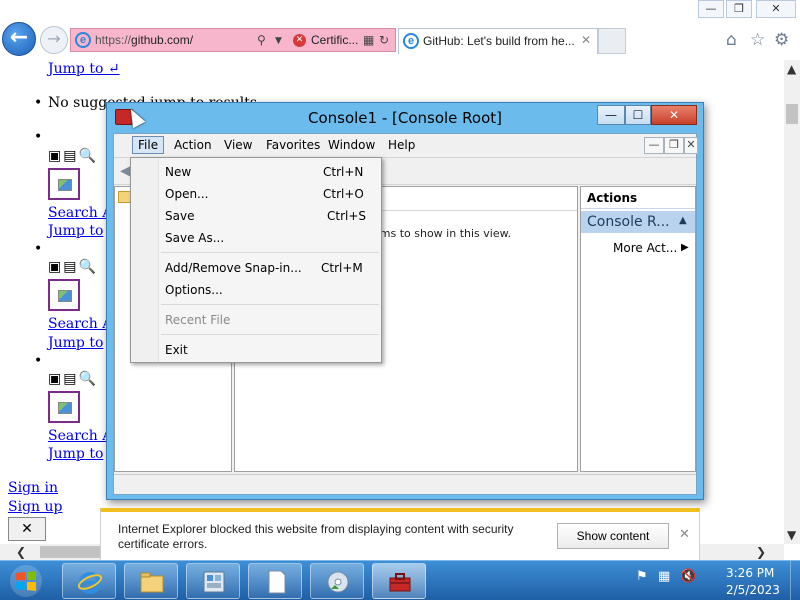  I want to click on menu-favorites: Favorites, so click(293, 145).